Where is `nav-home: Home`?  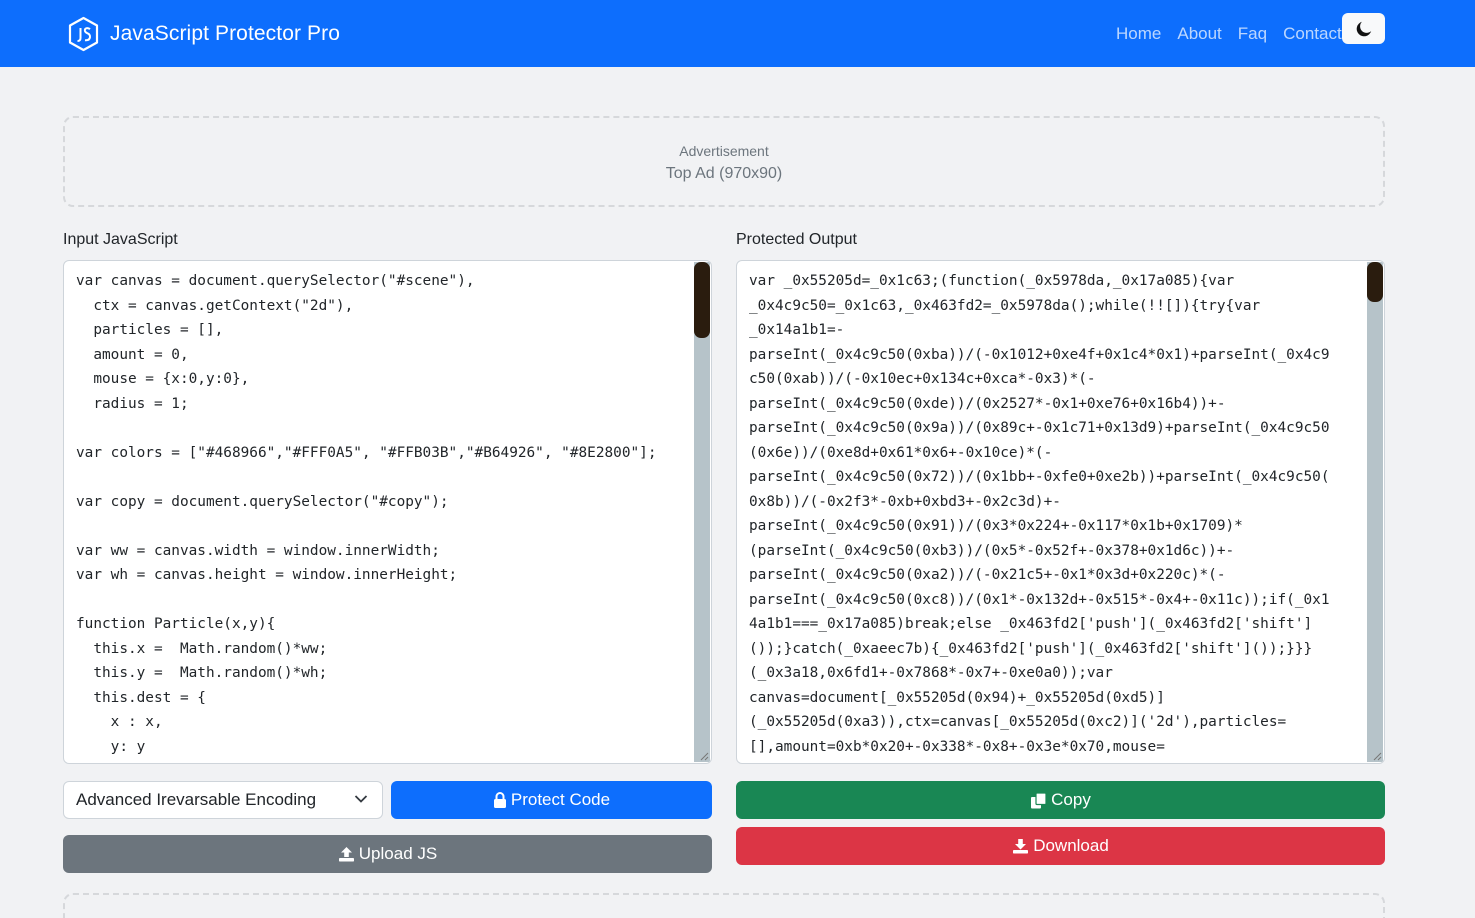
nav-home: Home is located at coordinates (1138, 34).